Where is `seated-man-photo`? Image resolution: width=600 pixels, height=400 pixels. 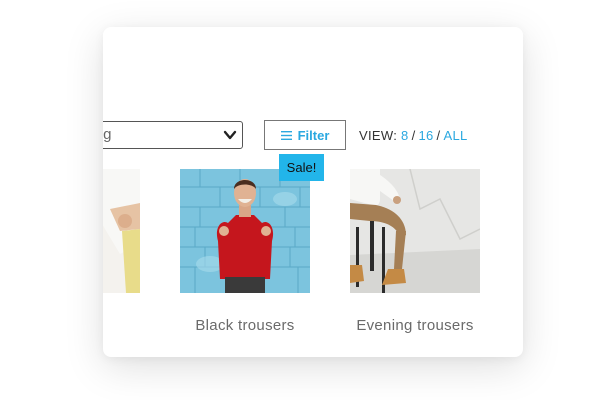
seated-man-photo is located at coordinates (415, 231).